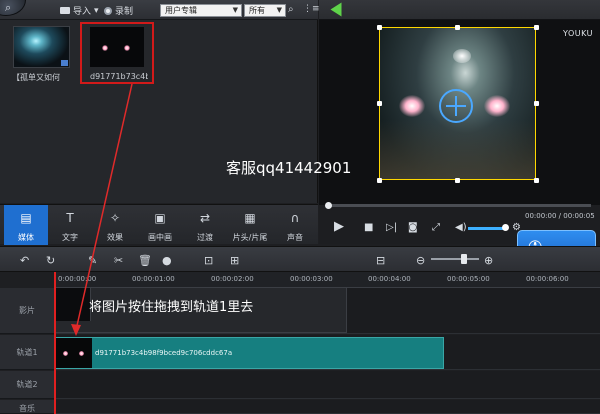  Describe the element at coordinates (164, 353) in the screenshot. I see `clip-name: d91771b73c4b98f9bced9c706cddc67a` at that location.